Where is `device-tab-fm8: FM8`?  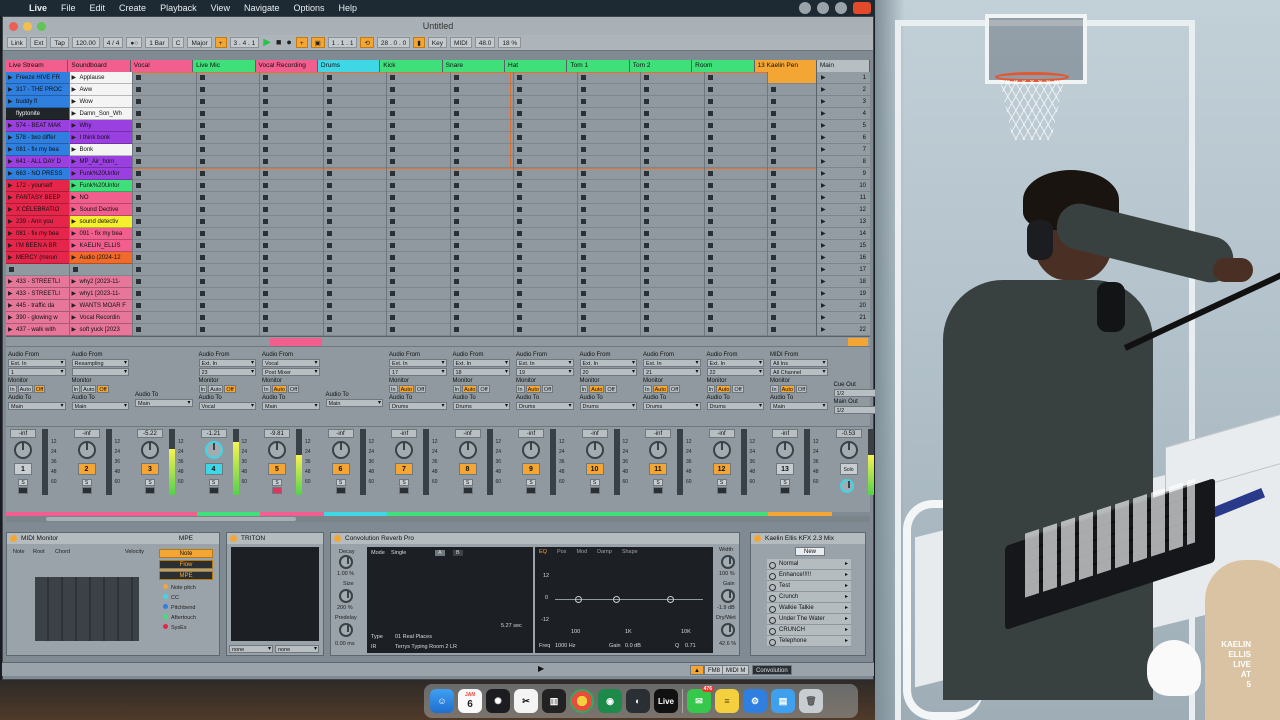
device-tab-fm8: FM8 is located at coordinates (714, 670).